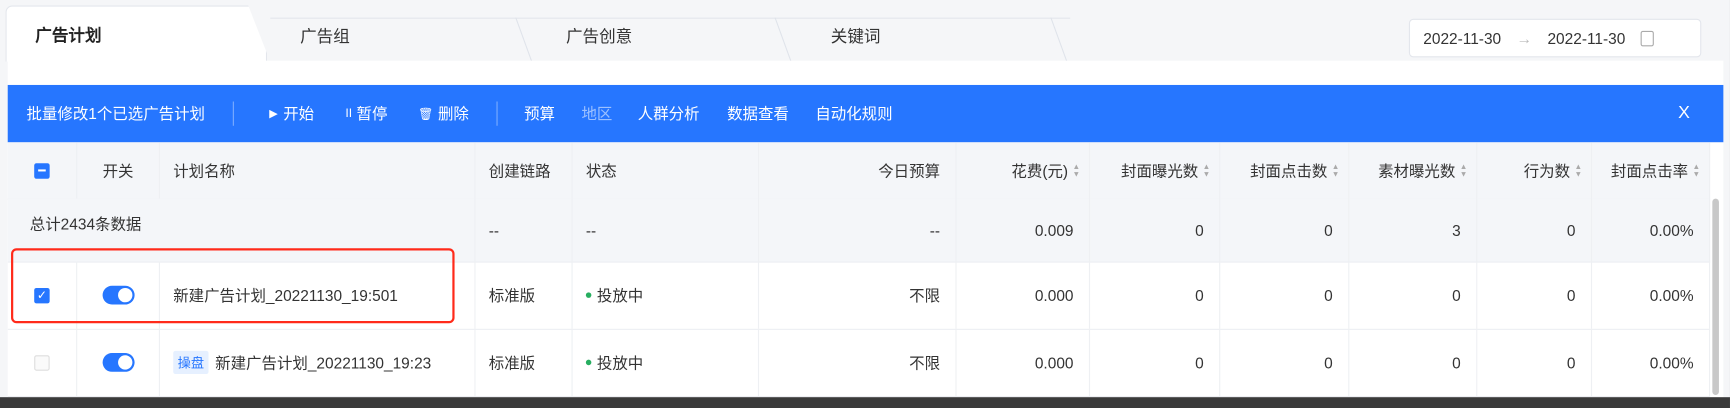 The image size is (1730, 408). What do you see at coordinates (273, 113) in the screenshot?
I see `play-icon: ▶` at bounding box center [273, 113].